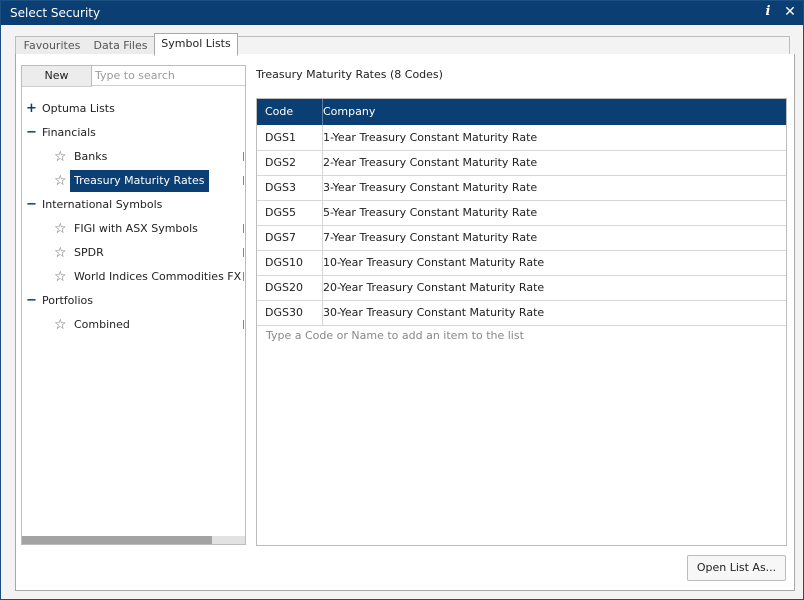  What do you see at coordinates (102, 324) in the screenshot?
I see `tree-item-label: Combined` at bounding box center [102, 324].